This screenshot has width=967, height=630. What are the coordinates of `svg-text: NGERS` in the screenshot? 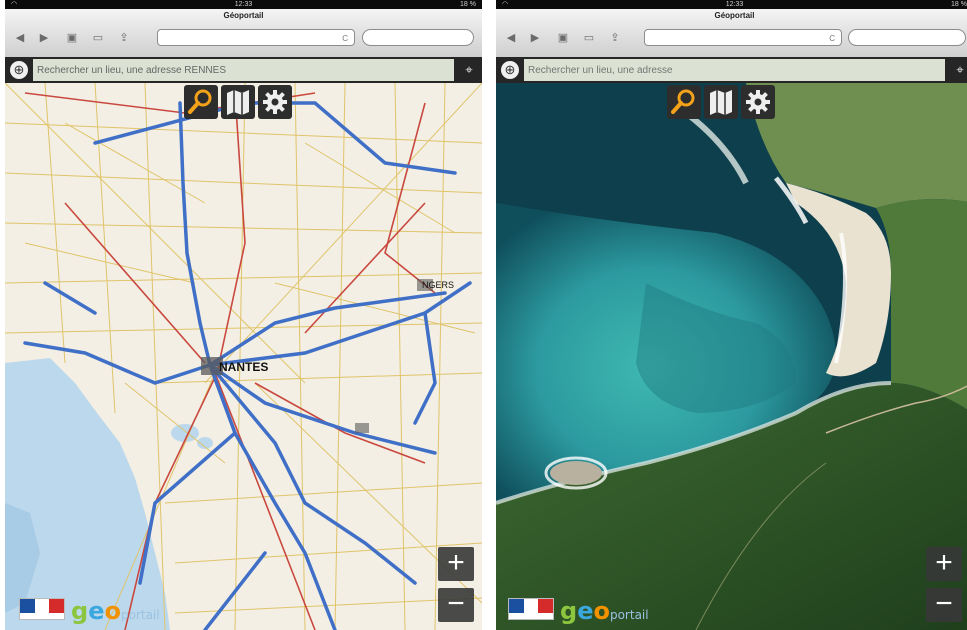 It's located at (438, 285).